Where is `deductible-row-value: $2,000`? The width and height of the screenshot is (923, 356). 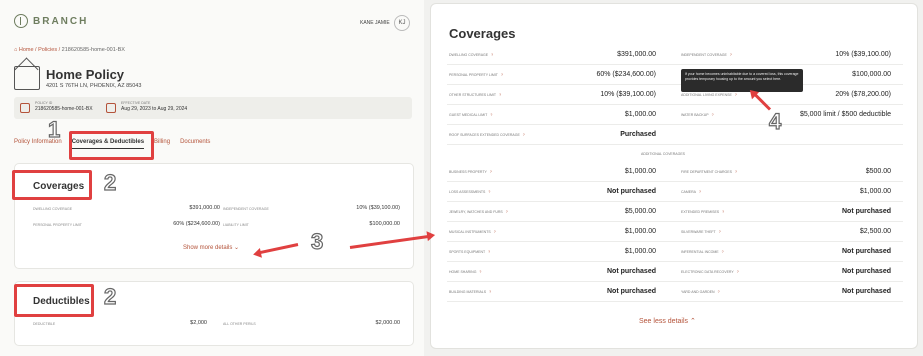 deductible-row-value: $2,000 is located at coordinates (198, 323).